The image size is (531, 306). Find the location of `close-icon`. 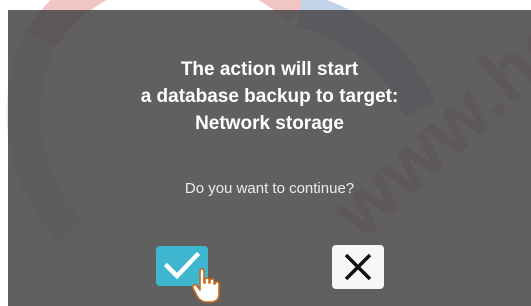

close-icon is located at coordinates (358, 267).